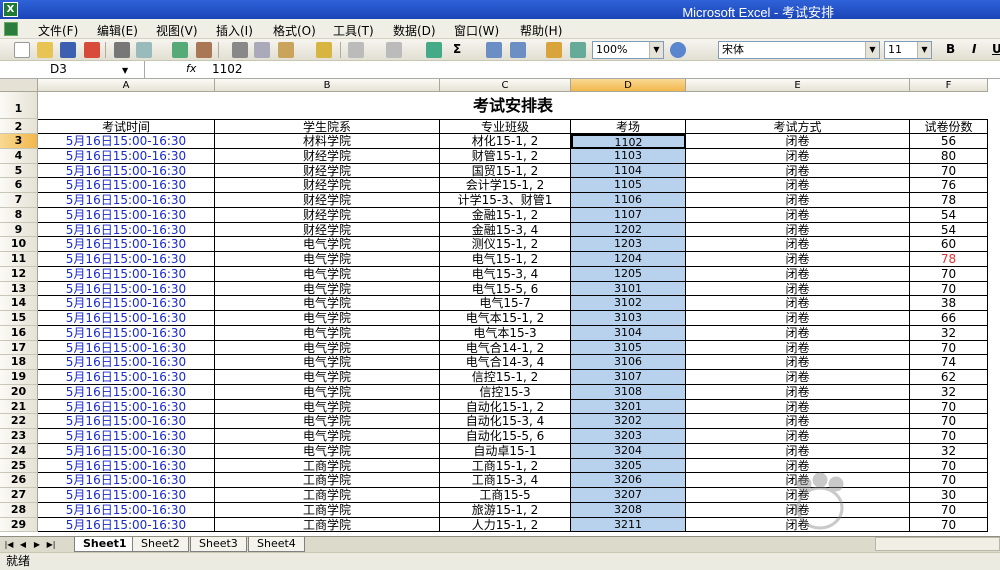 The height and width of the screenshot is (570, 1000). Describe the element at coordinates (19, 510) in the screenshot. I see `row-header: 28` at that location.